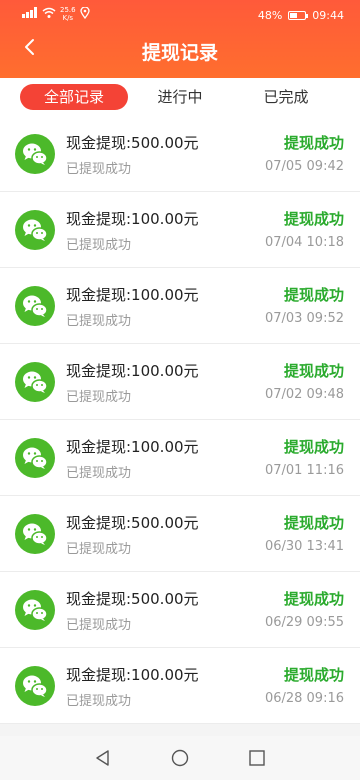 Image resolution: width=360 pixels, height=780 pixels. I want to click on back-triangle-icon, so click(103, 758).